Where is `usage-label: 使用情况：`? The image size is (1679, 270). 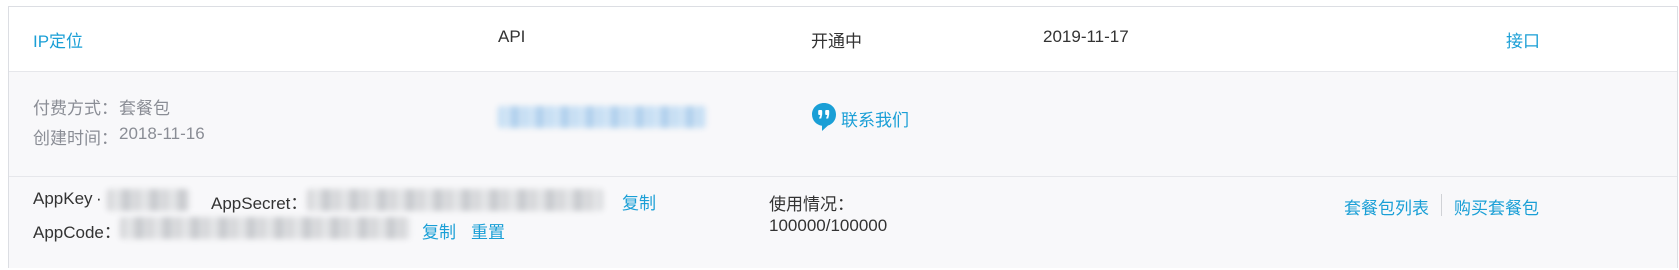
usage-label: 使用情况： is located at coordinates (811, 204).